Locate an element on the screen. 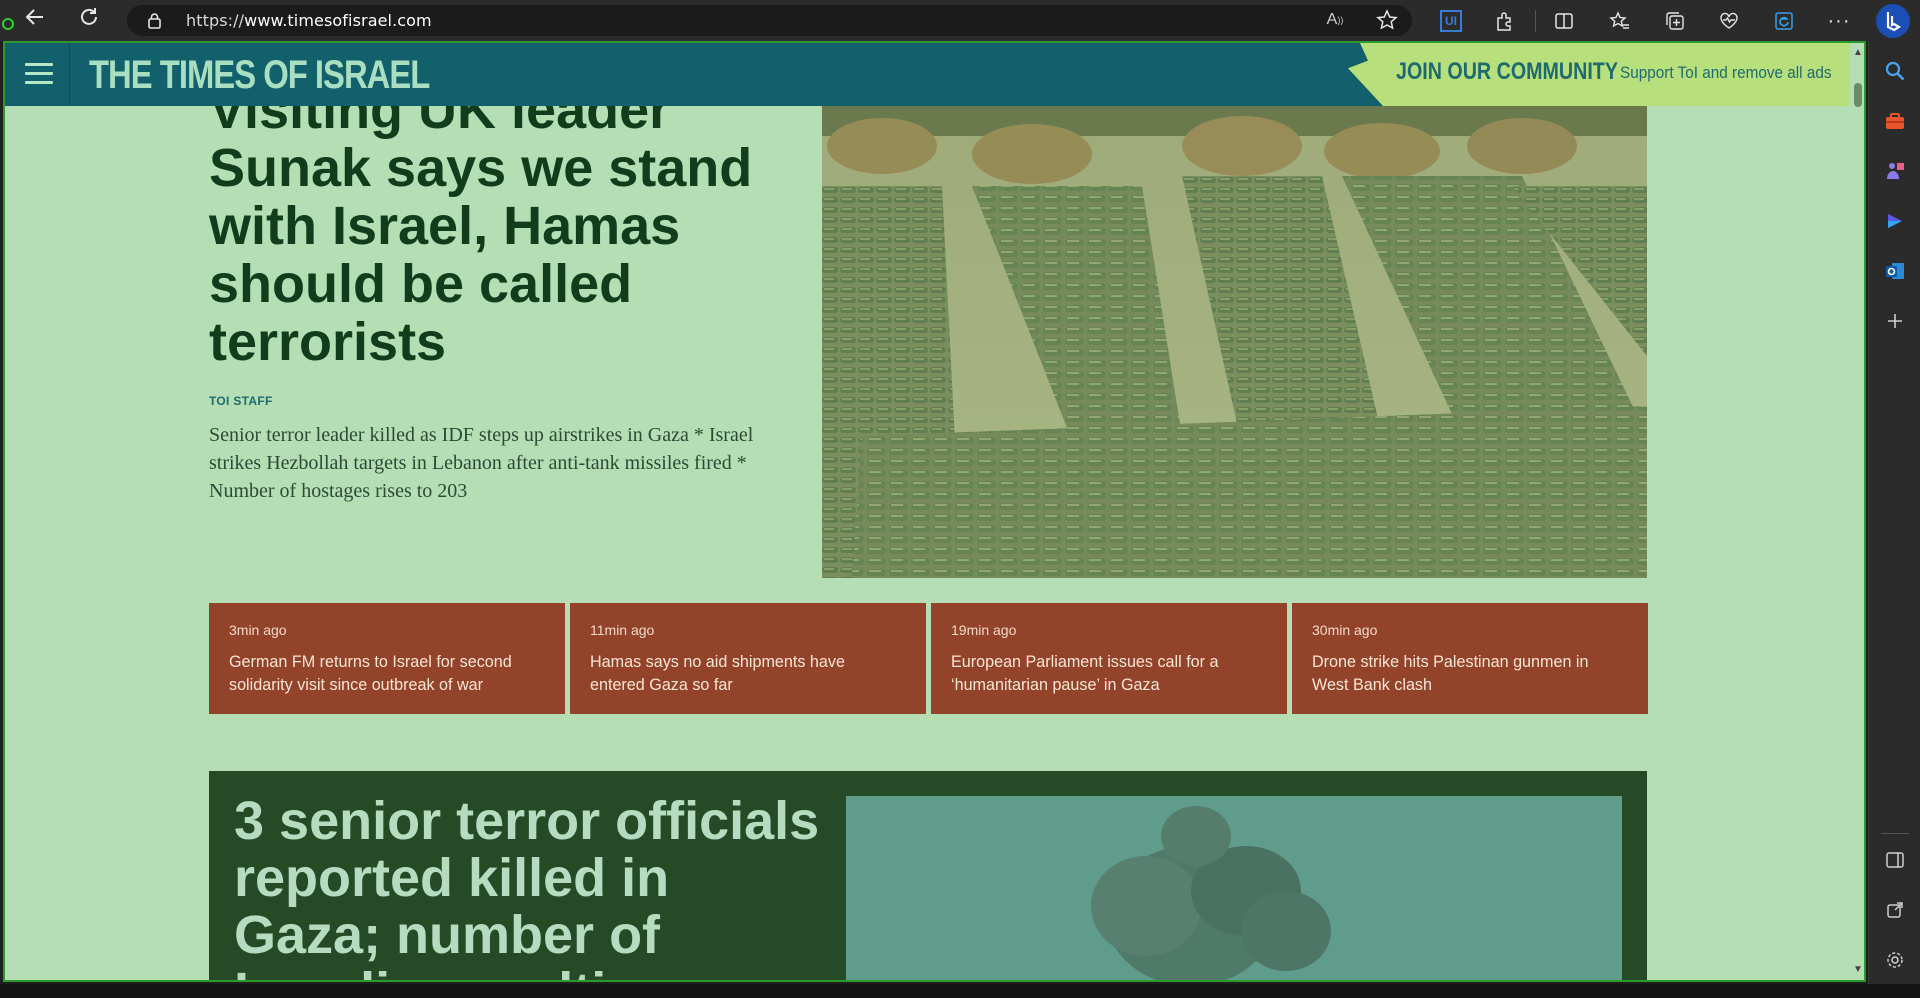  browser-essentials-icon is located at coordinates (1729, 21).